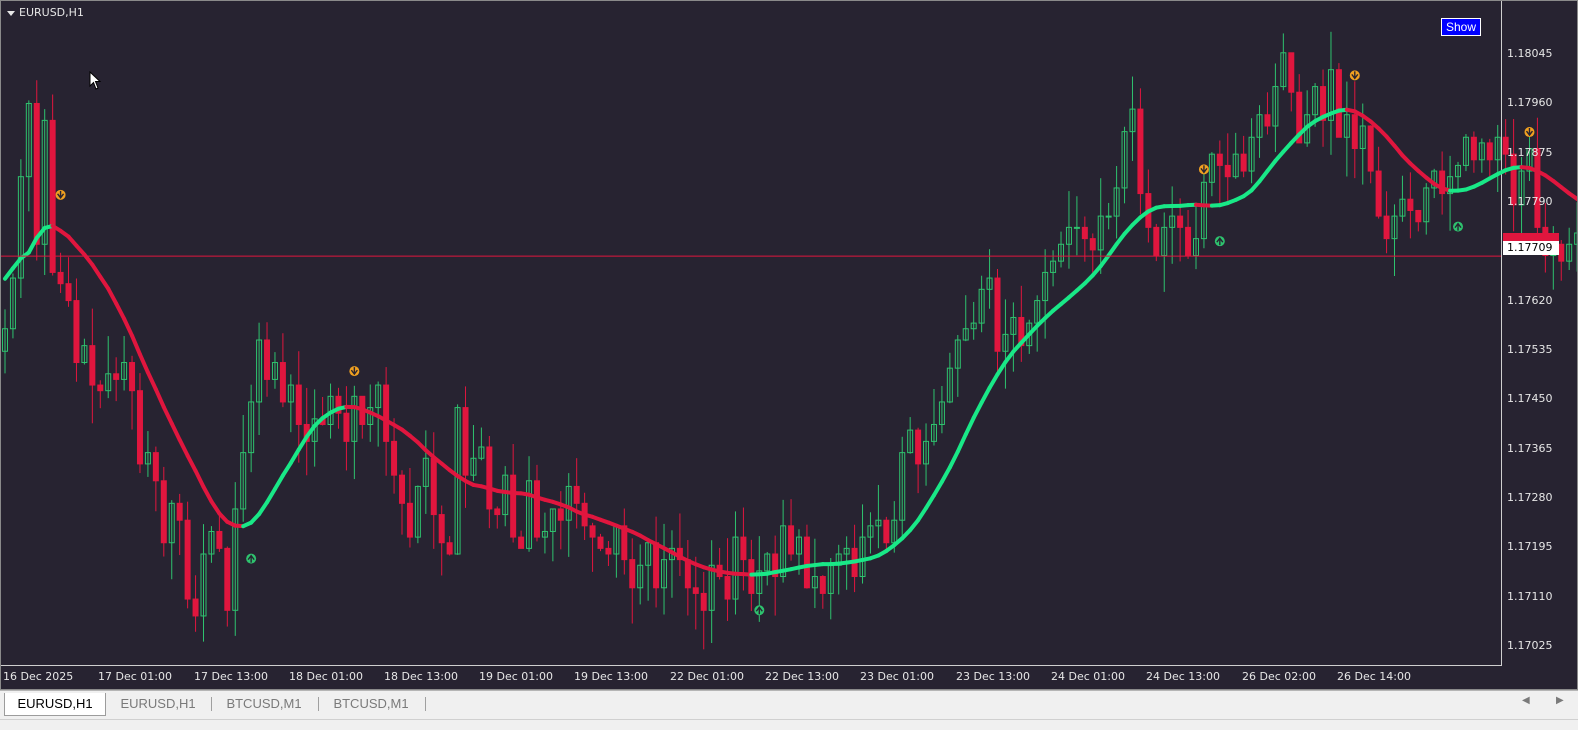  I want to click on price-tick: 1.18045, so click(1530, 53).